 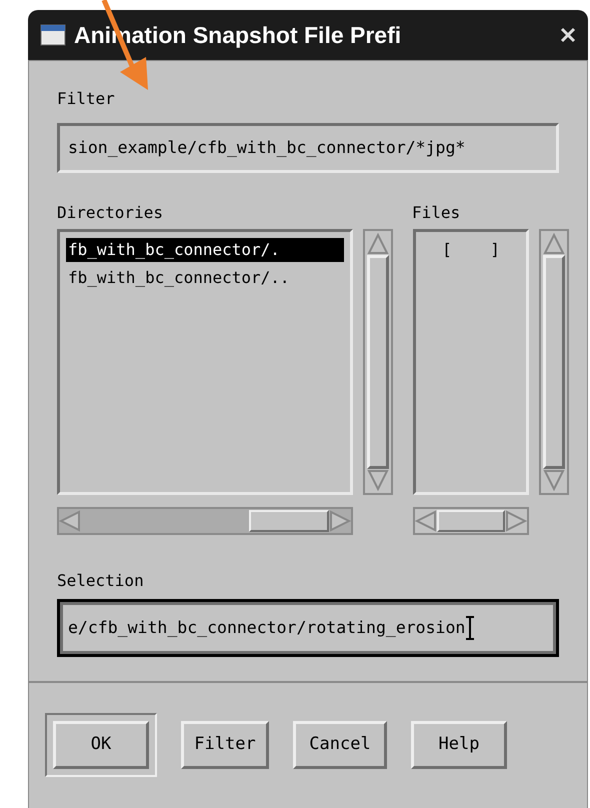 I want to click on files-label: Files, so click(x=436, y=212).